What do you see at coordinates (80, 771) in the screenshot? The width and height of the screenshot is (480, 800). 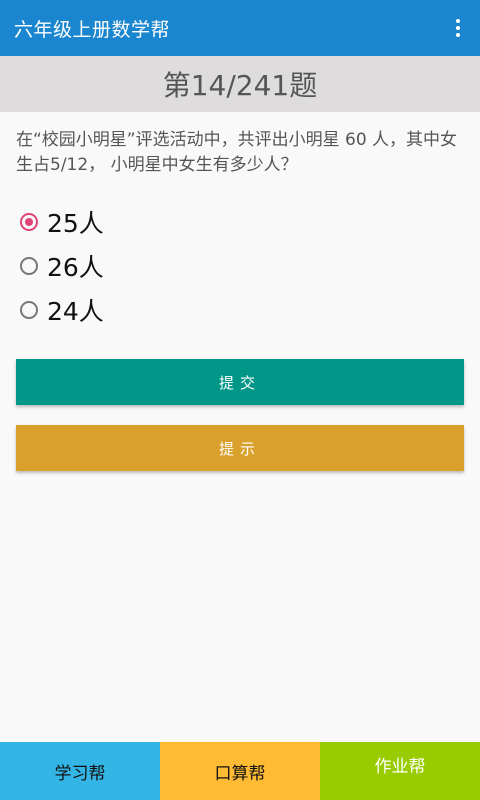 I see `tab-study-help: 学习帮` at bounding box center [80, 771].